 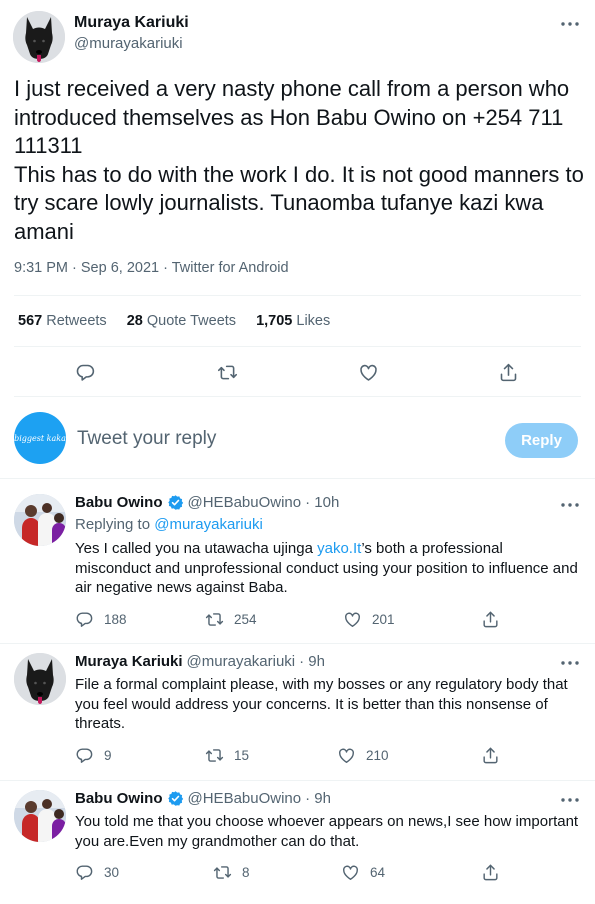 I want to click on retweets-count: 254, so click(x=245, y=619).